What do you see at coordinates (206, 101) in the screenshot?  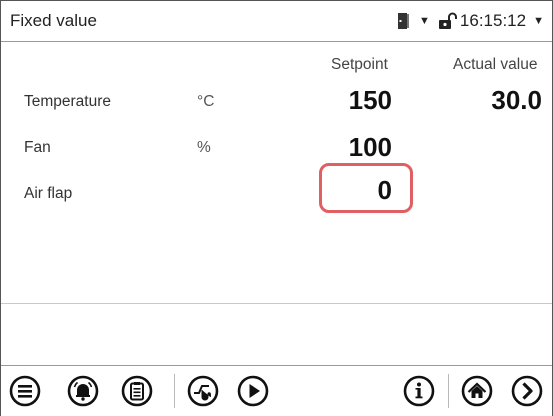 I see `row-unit-temperature: °C` at bounding box center [206, 101].